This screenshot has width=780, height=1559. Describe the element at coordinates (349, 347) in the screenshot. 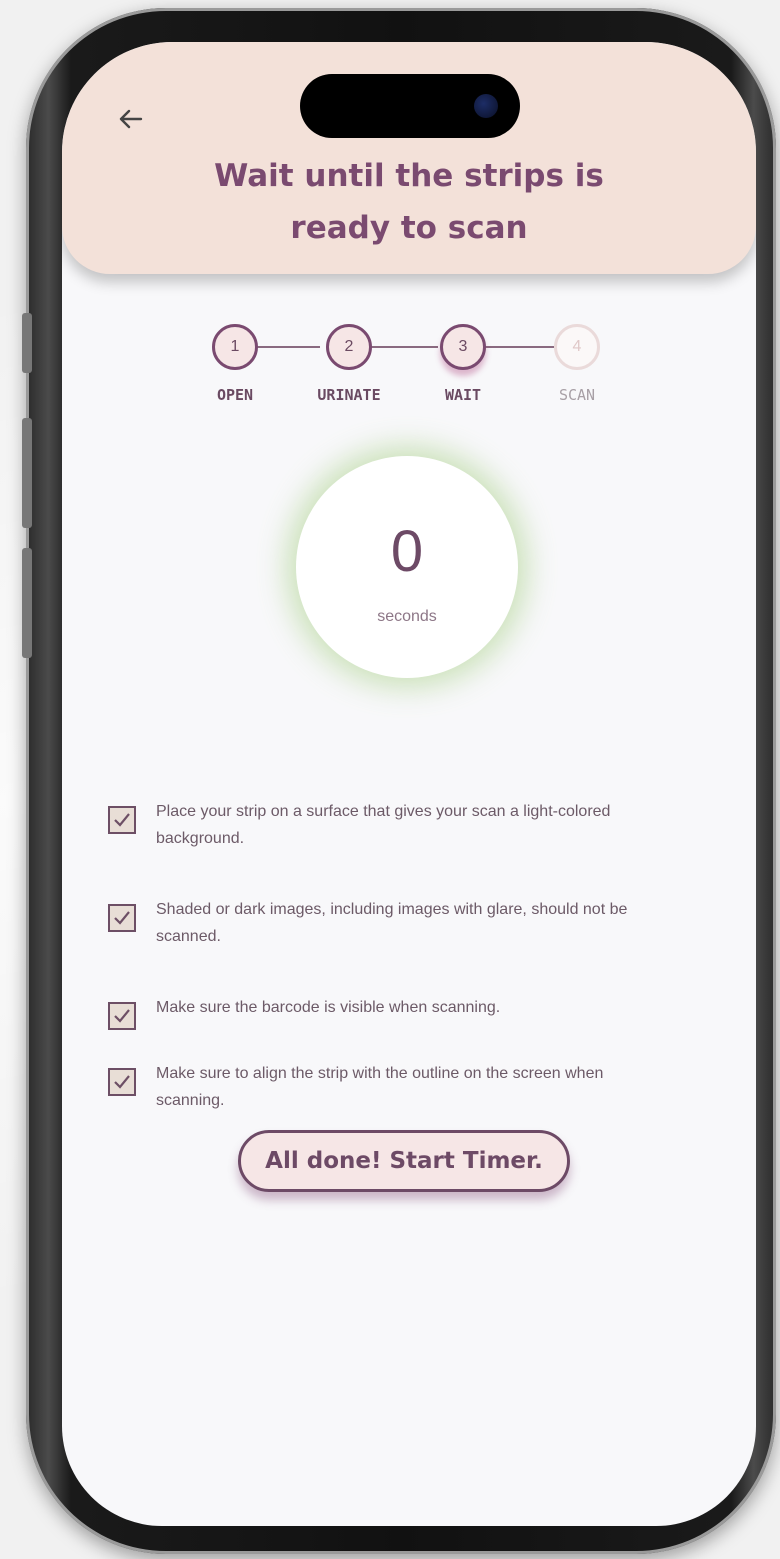

I see `step-circle-urinate: 2` at that location.